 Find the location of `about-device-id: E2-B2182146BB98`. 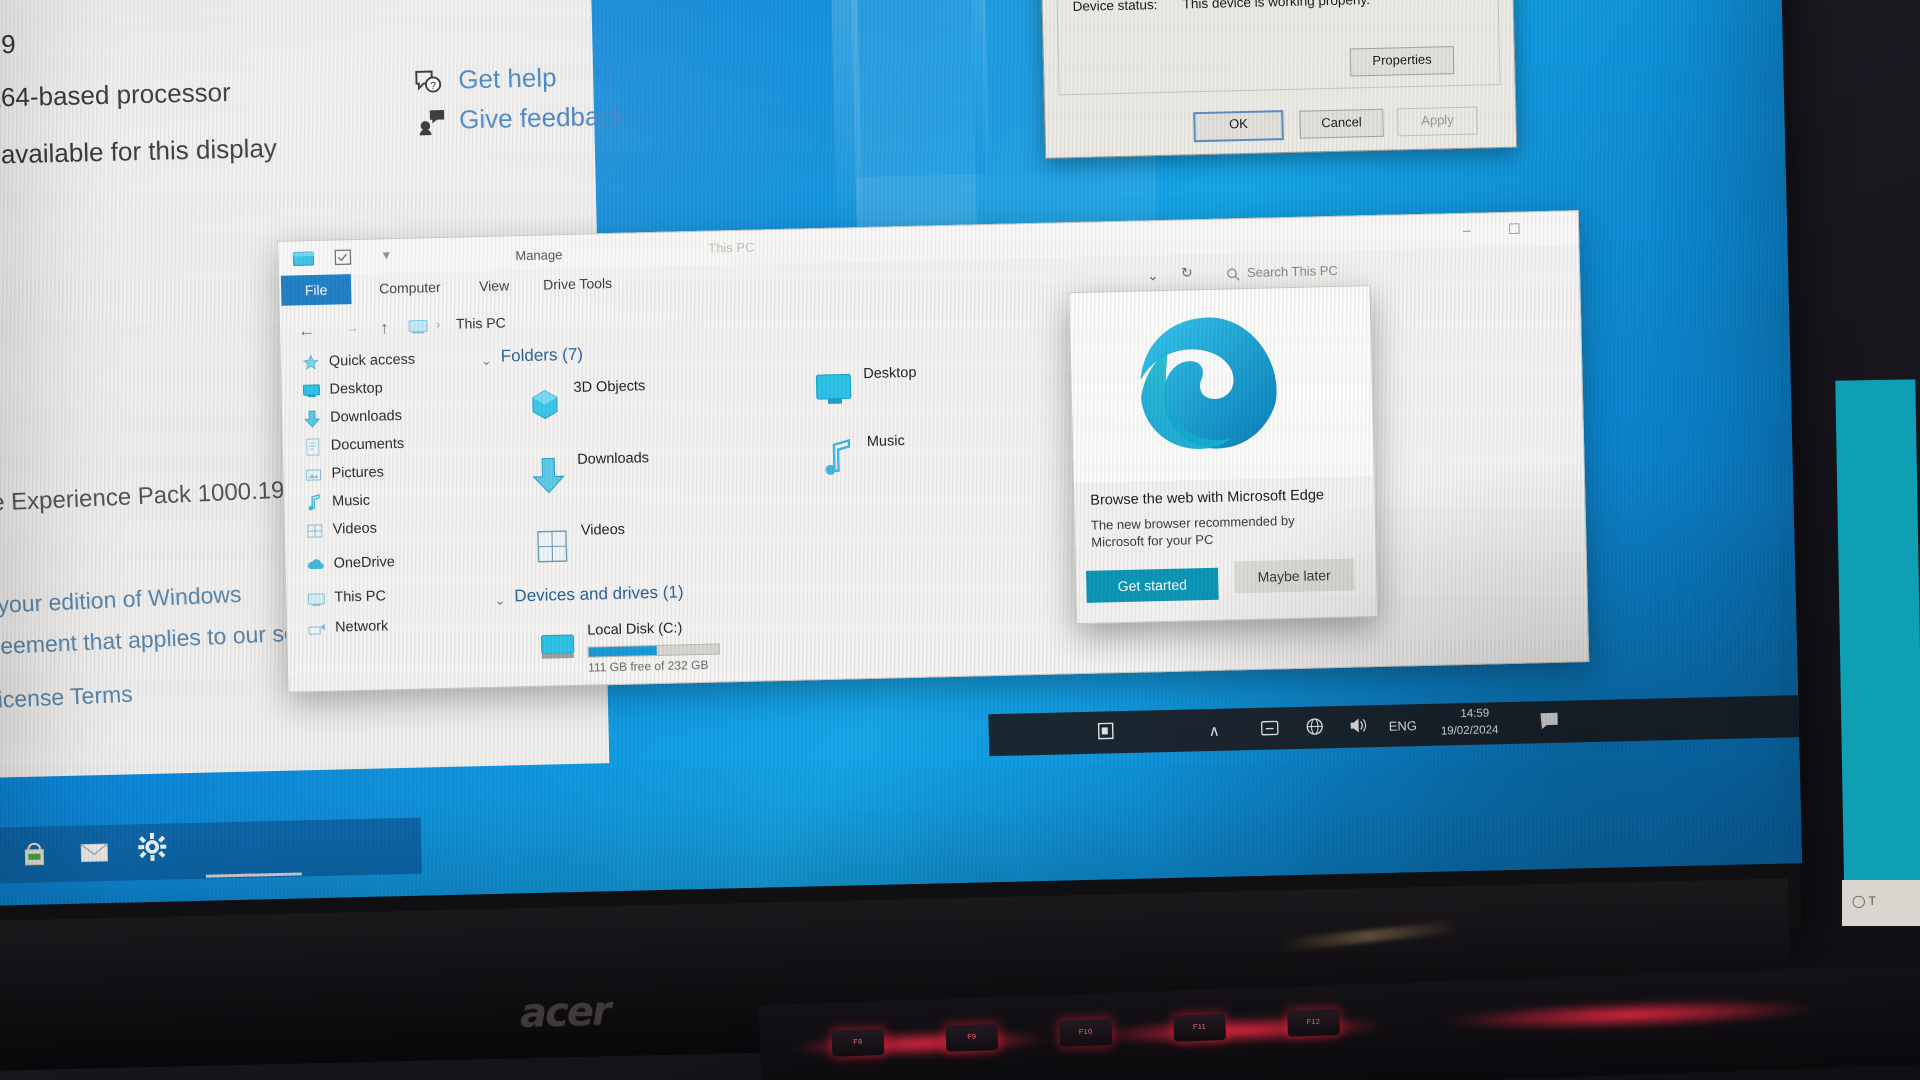

about-device-id: E2-B2182146BB98 is located at coordinates (97, 2).